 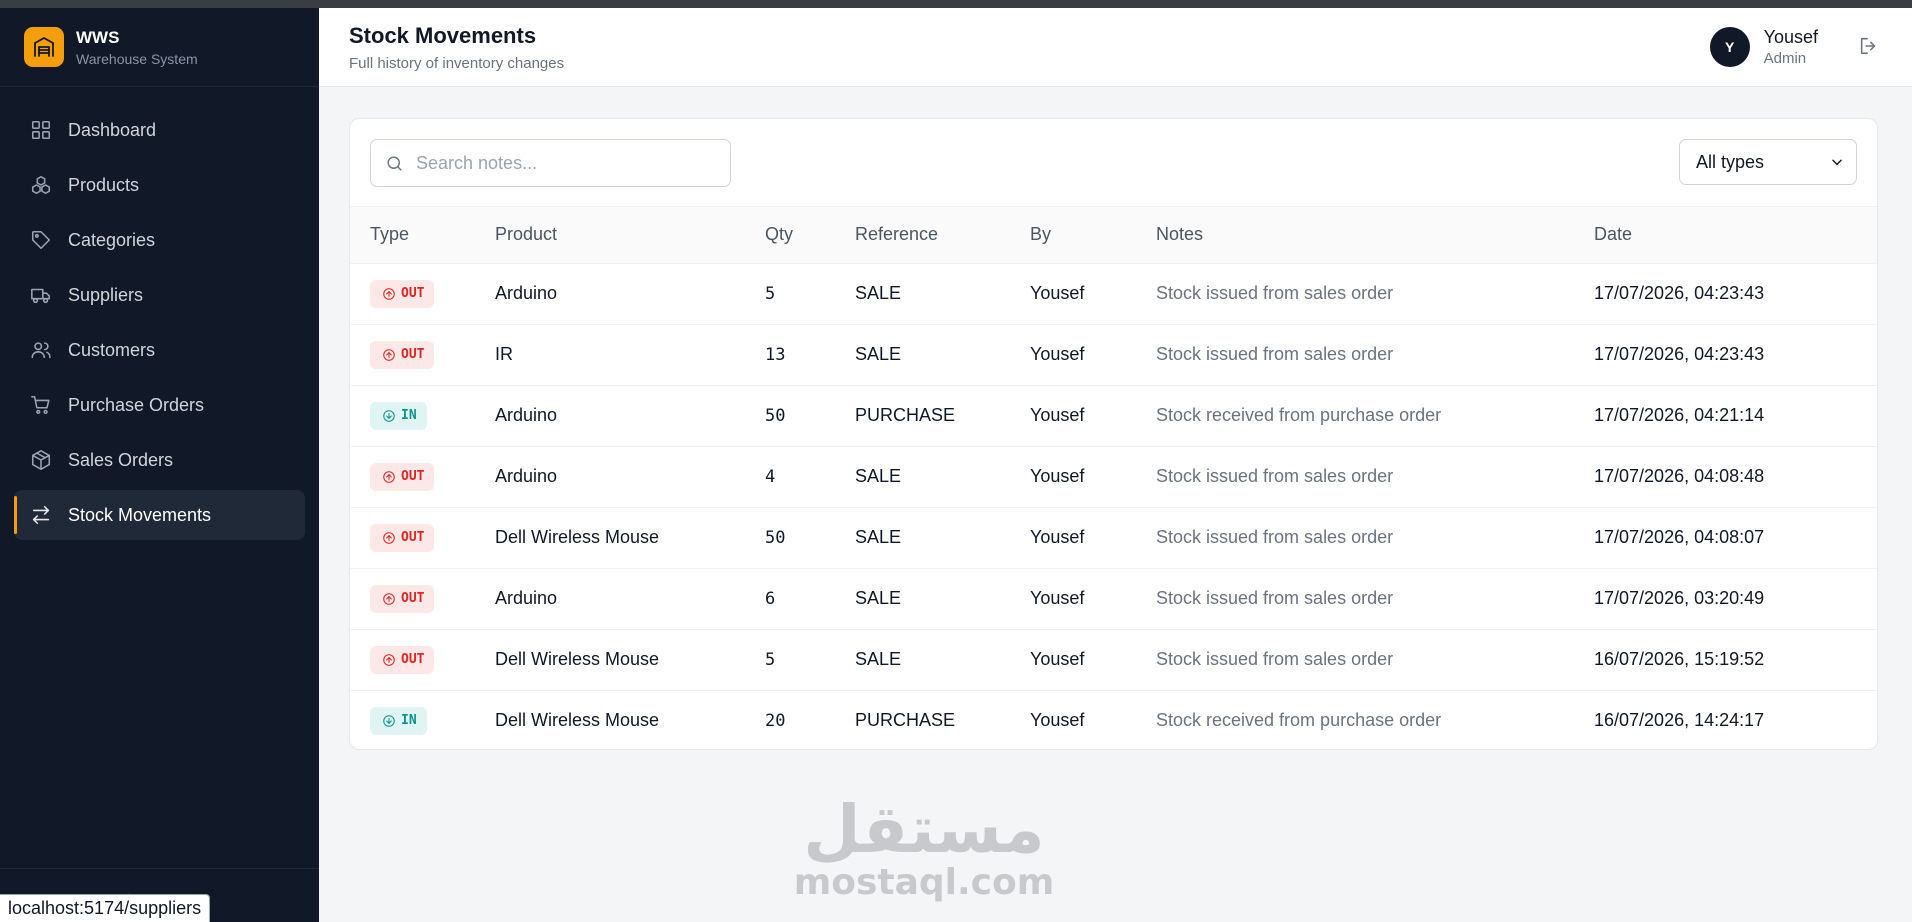 What do you see at coordinates (41, 460) in the screenshot?
I see `package-icon` at bounding box center [41, 460].